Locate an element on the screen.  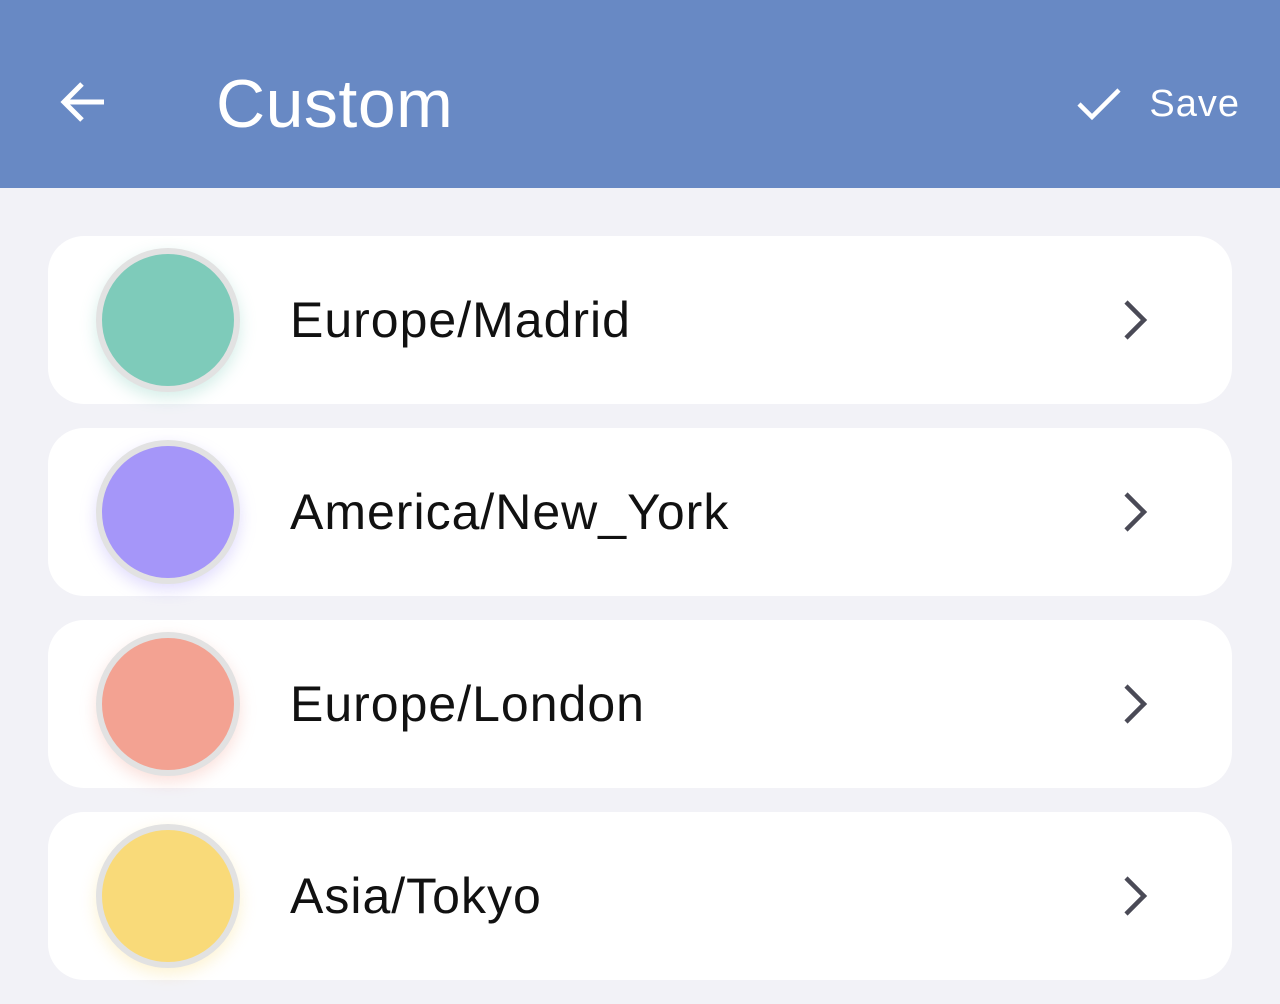
save-label: Save is located at coordinates (1194, 103).